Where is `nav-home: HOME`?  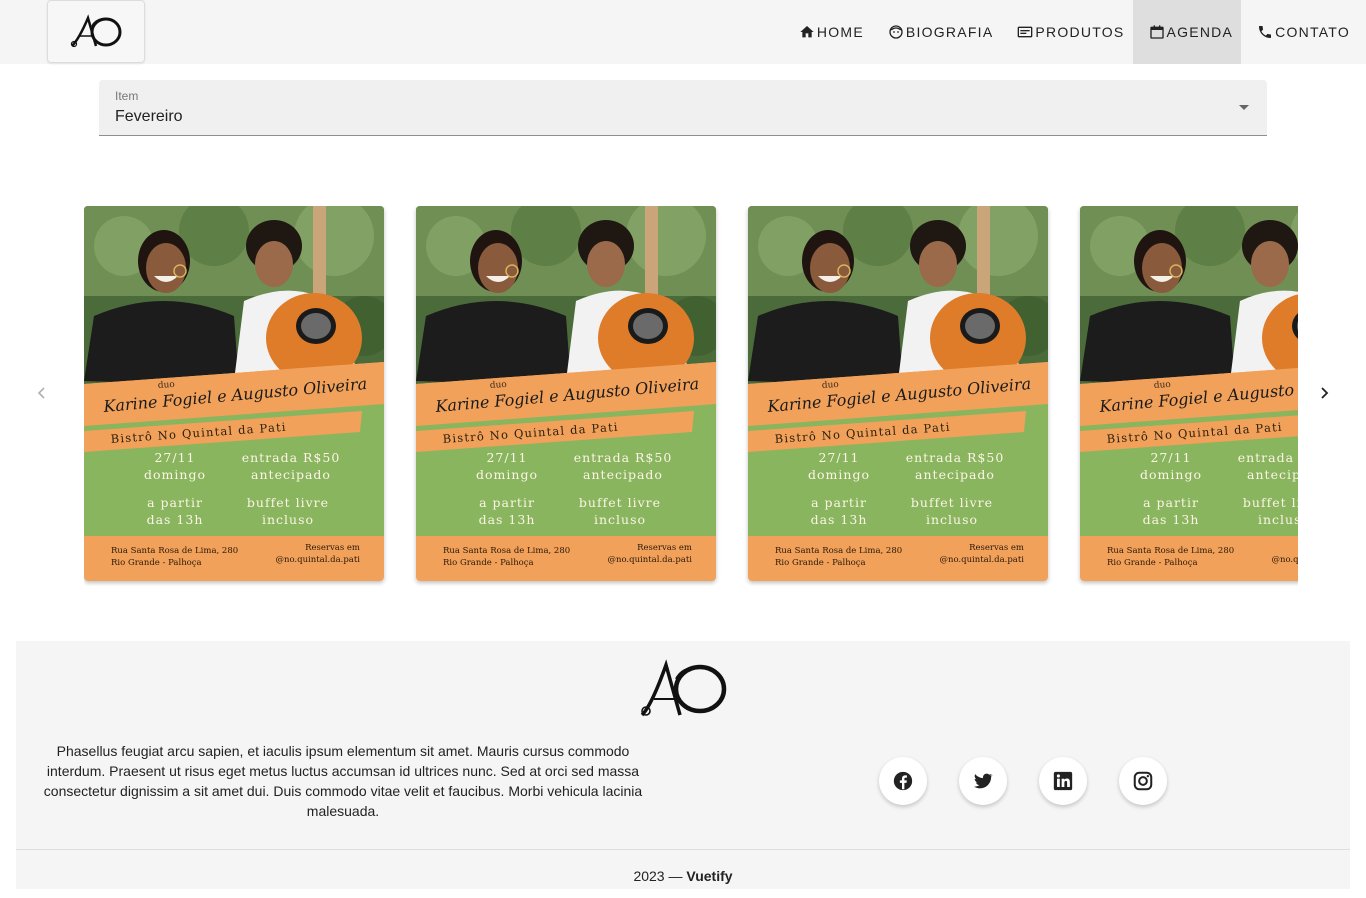 nav-home: HOME is located at coordinates (827, 32).